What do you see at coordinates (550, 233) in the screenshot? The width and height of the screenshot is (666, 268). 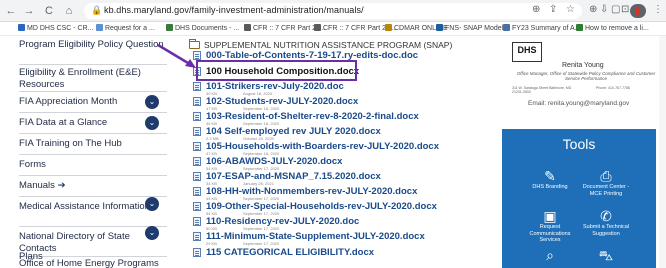 I see `tool-label: Request Communications Services` at bounding box center [550, 233].